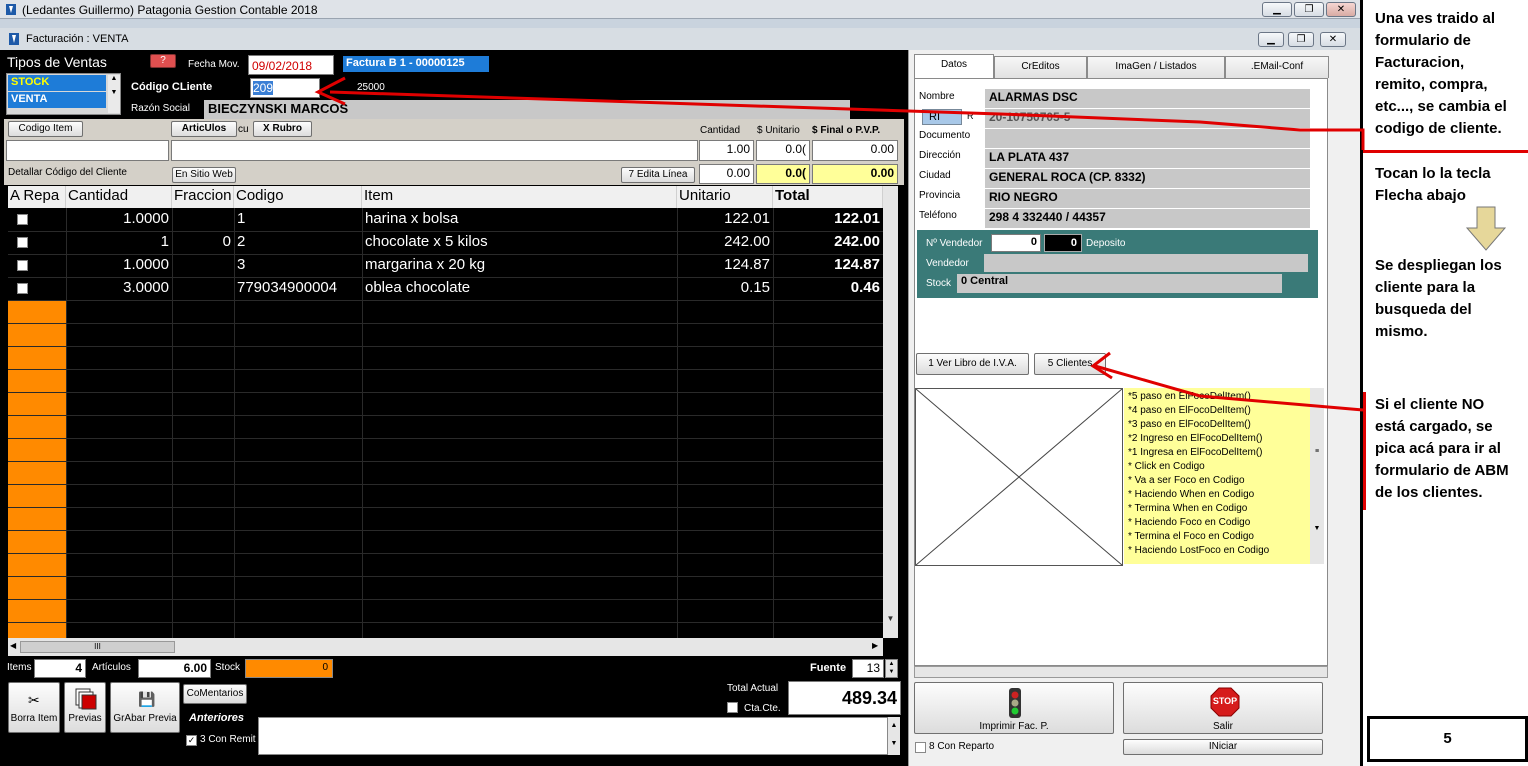 The image size is (1528, 766). I want to click on cantidad-input: 1.00, so click(726, 150).